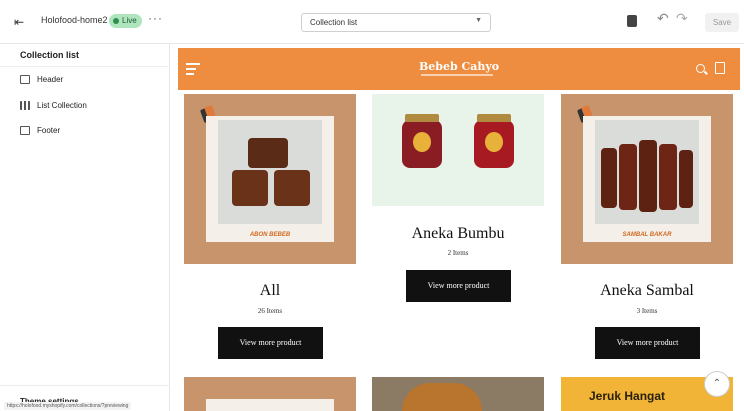 This screenshot has height=411, width=744. What do you see at coordinates (116, 21) in the screenshot?
I see `live-dot-icon` at bounding box center [116, 21].